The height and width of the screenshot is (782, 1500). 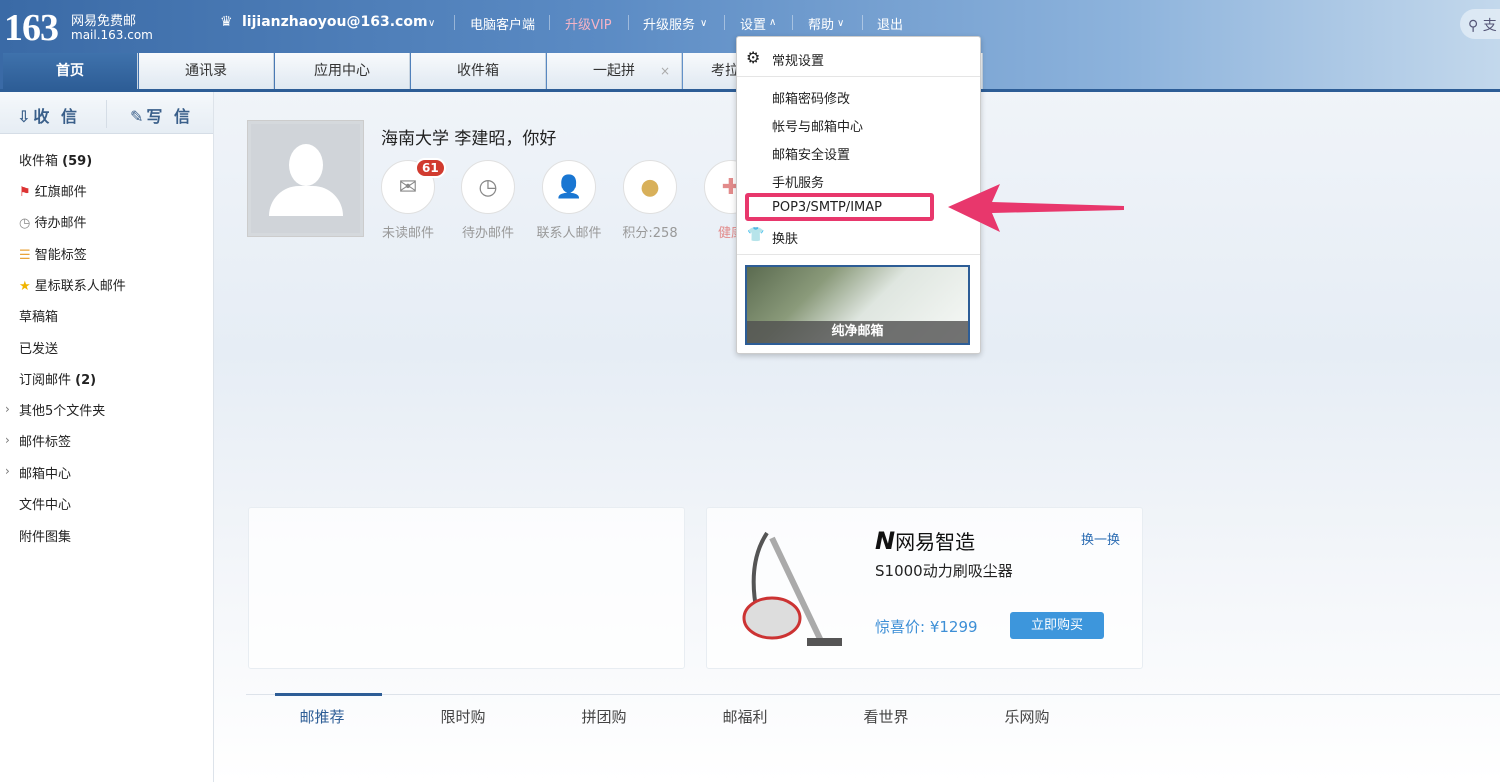 What do you see at coordinates (785, 237) in the screenshot?
I see `menu-skin: 换肤` at bounding box center [785, 237].